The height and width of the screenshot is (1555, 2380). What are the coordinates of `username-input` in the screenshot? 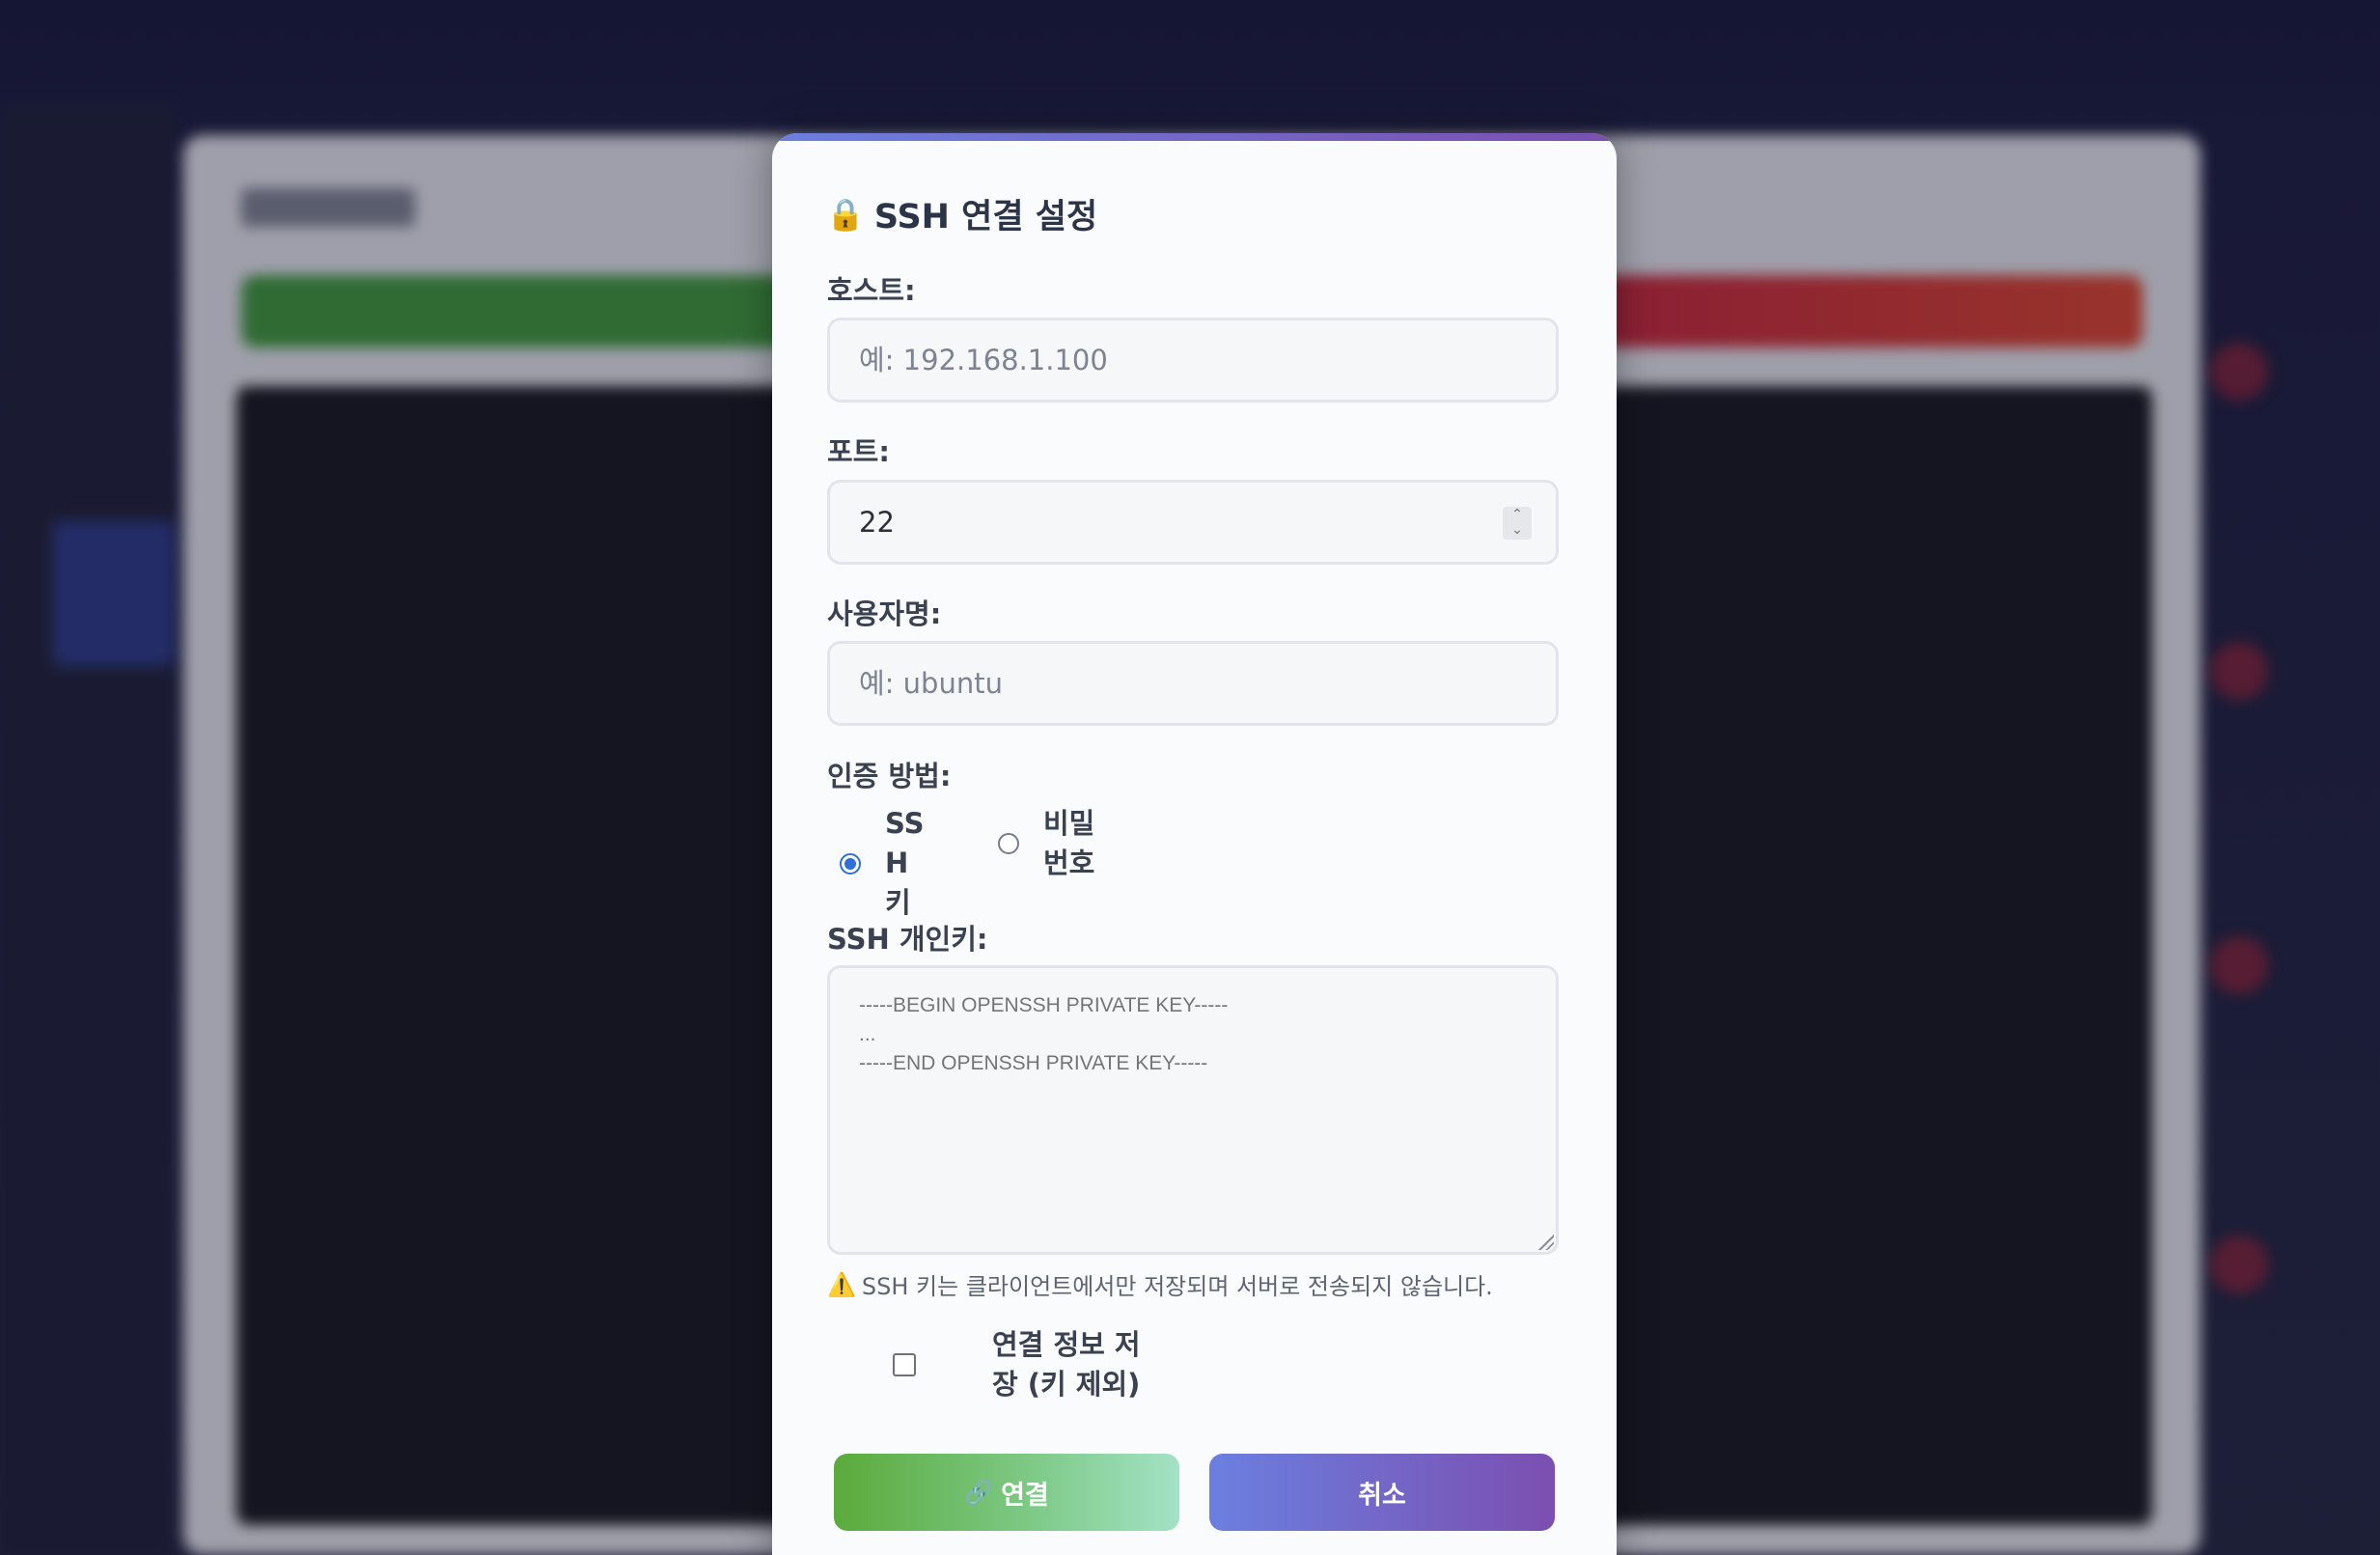 It's located at (1193, 683).